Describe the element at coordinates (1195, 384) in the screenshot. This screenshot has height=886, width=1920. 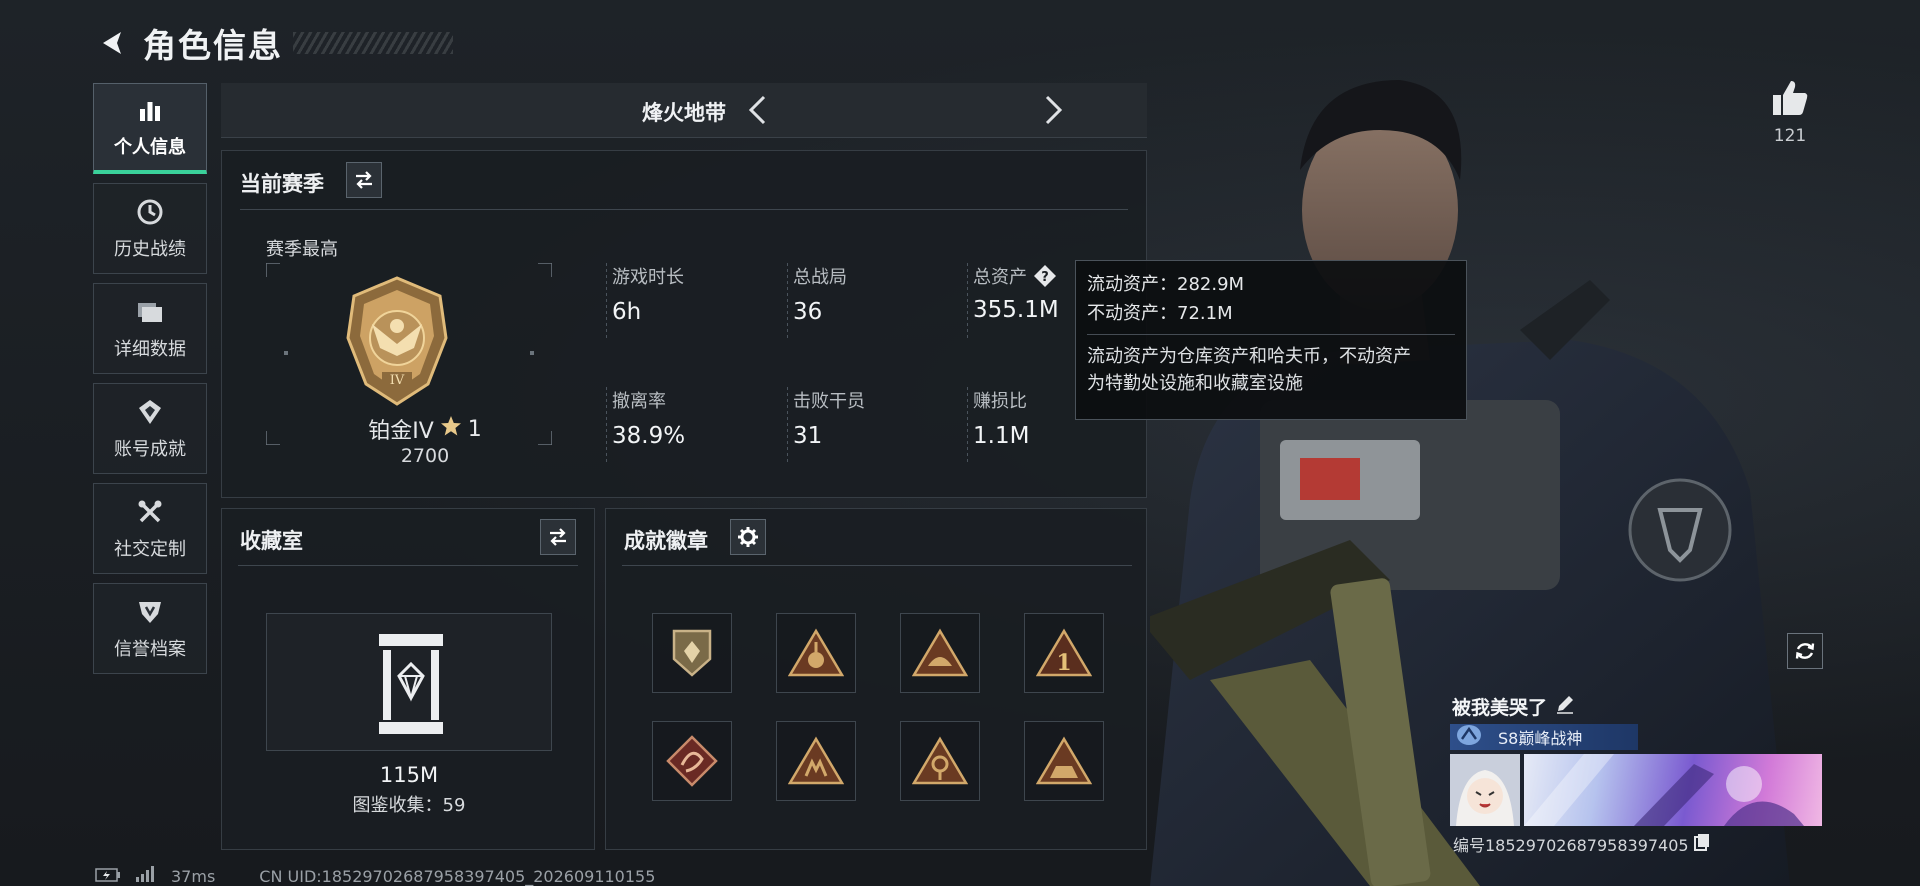
I see `tooltip-description-line: 为特勤处设施和收藏室设施` at that location.